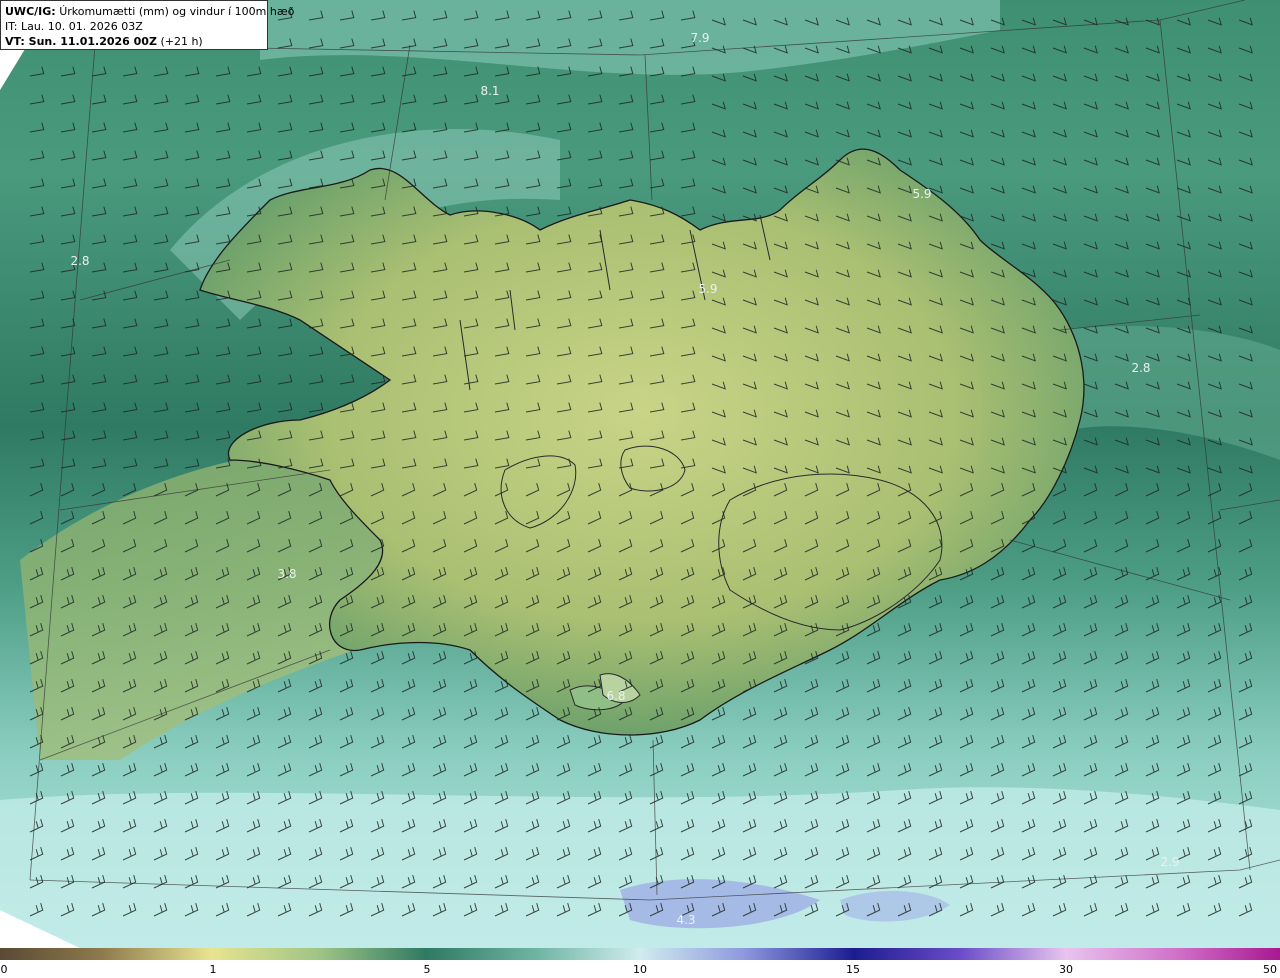 The height and width of the screenshot is (978, 1280). What do you see at coordinates (489, 91) in the screenshot?
I see `map-value-label: 8.1` at bounding box center [489, 91].